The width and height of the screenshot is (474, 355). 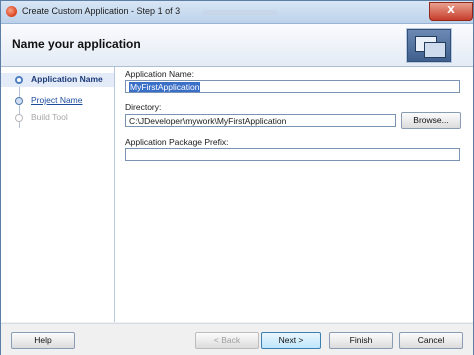 What do you see at coordinates (11, 11) in the screenshot?
I see `app-icon` at bounding box center [11, 11].